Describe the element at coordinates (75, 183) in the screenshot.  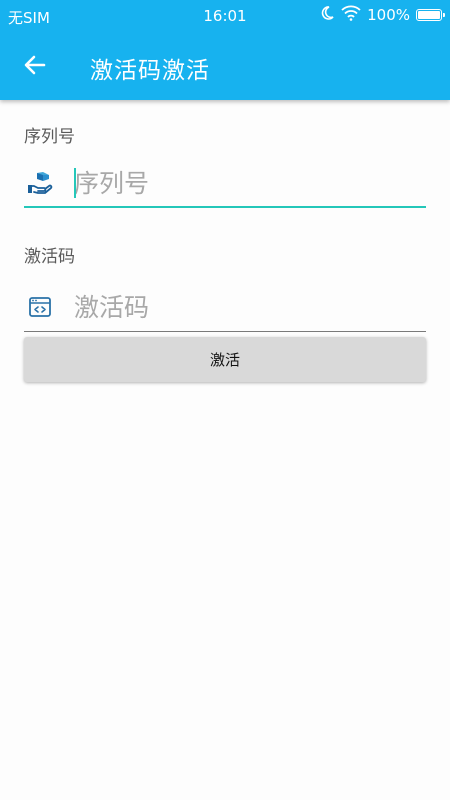
I see `text-caret` at that location.